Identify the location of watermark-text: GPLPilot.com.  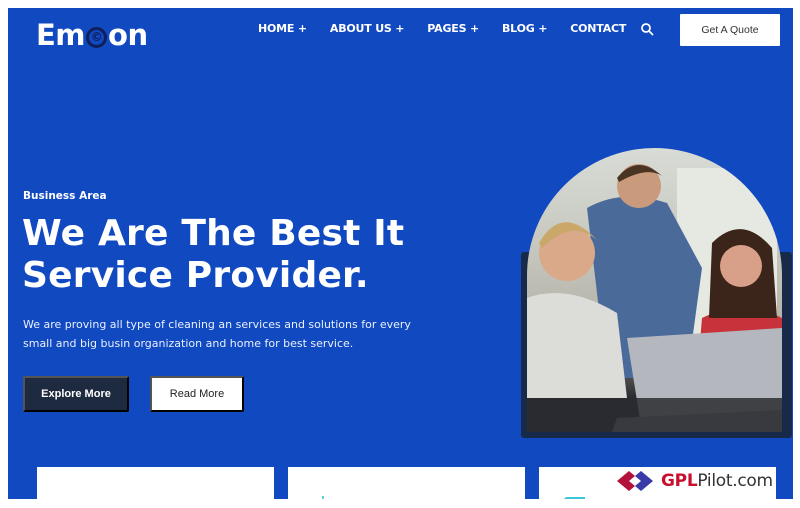
(717, 481).